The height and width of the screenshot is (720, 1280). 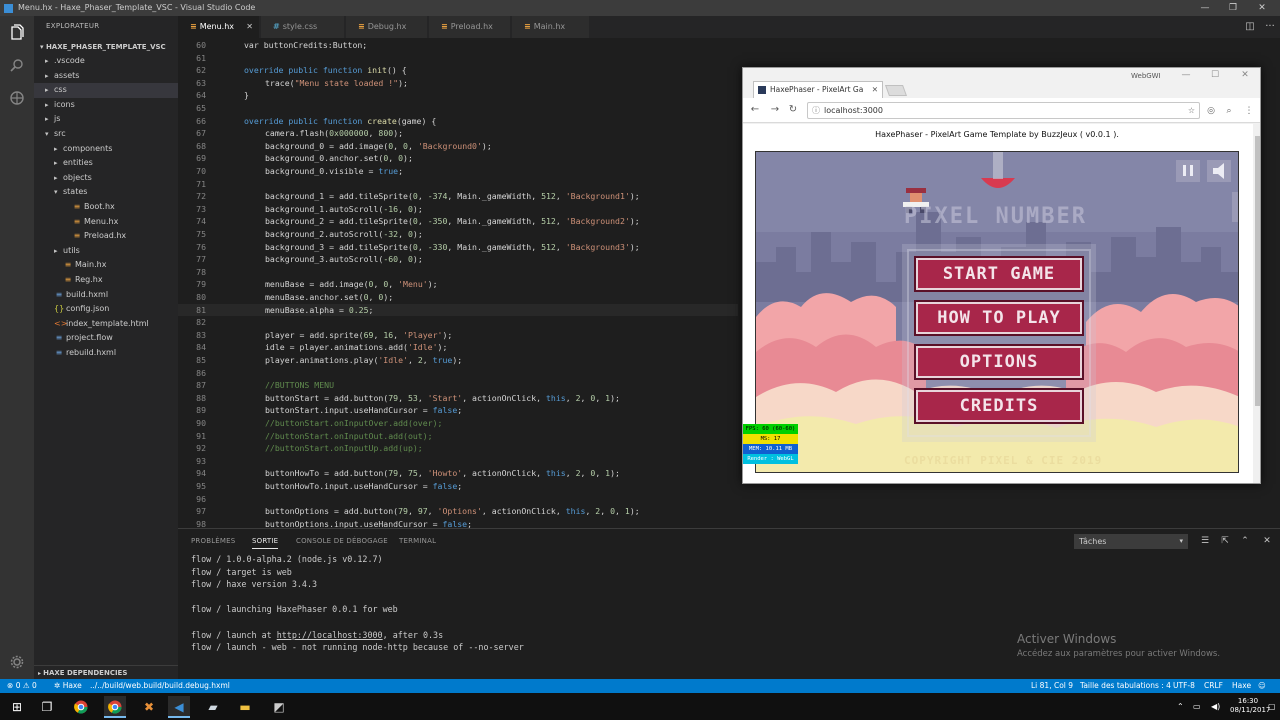 I want to click on new-tab-button, so click(x=896, y=90).